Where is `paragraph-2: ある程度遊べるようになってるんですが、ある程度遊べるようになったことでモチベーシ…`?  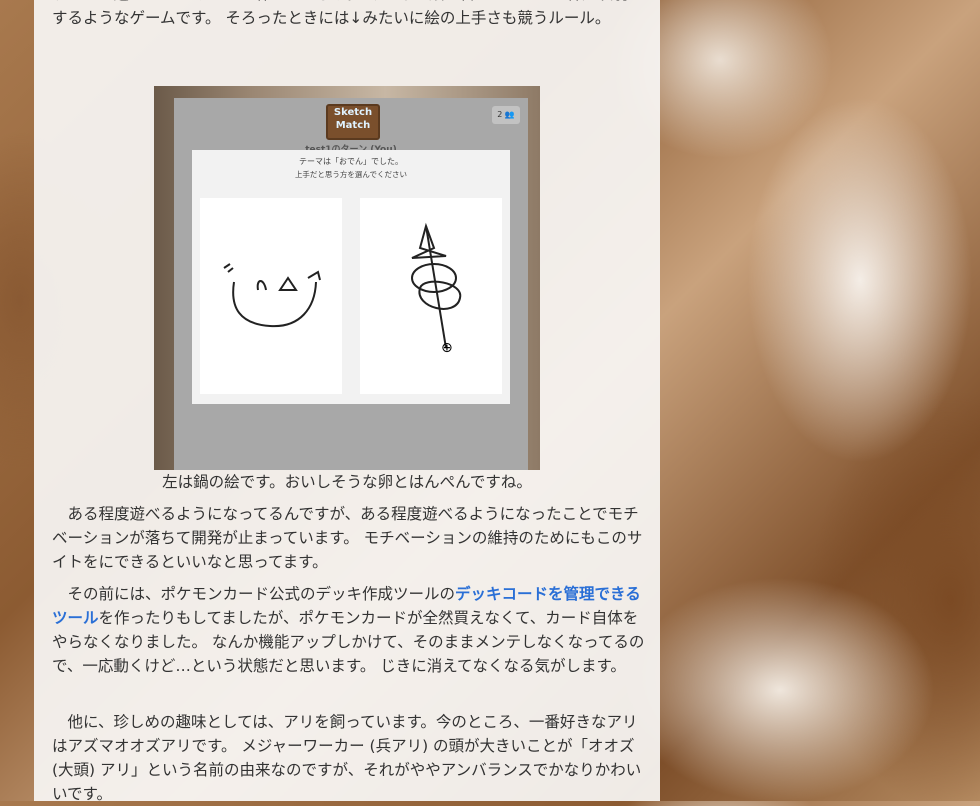
paragraph-2: ある程度遊べるようになってるんですが、ある程度遊べるようになったことでモチベーシ… is located at coordinates (347, 538).